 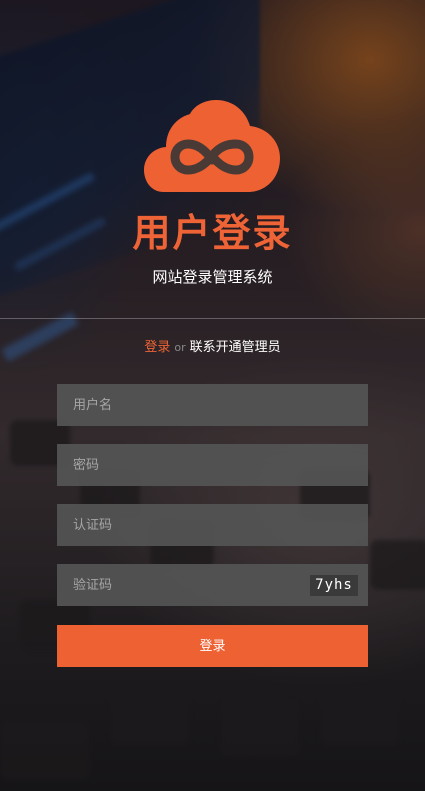 I want to click on auth-code-field, so click(x=212, y=525).